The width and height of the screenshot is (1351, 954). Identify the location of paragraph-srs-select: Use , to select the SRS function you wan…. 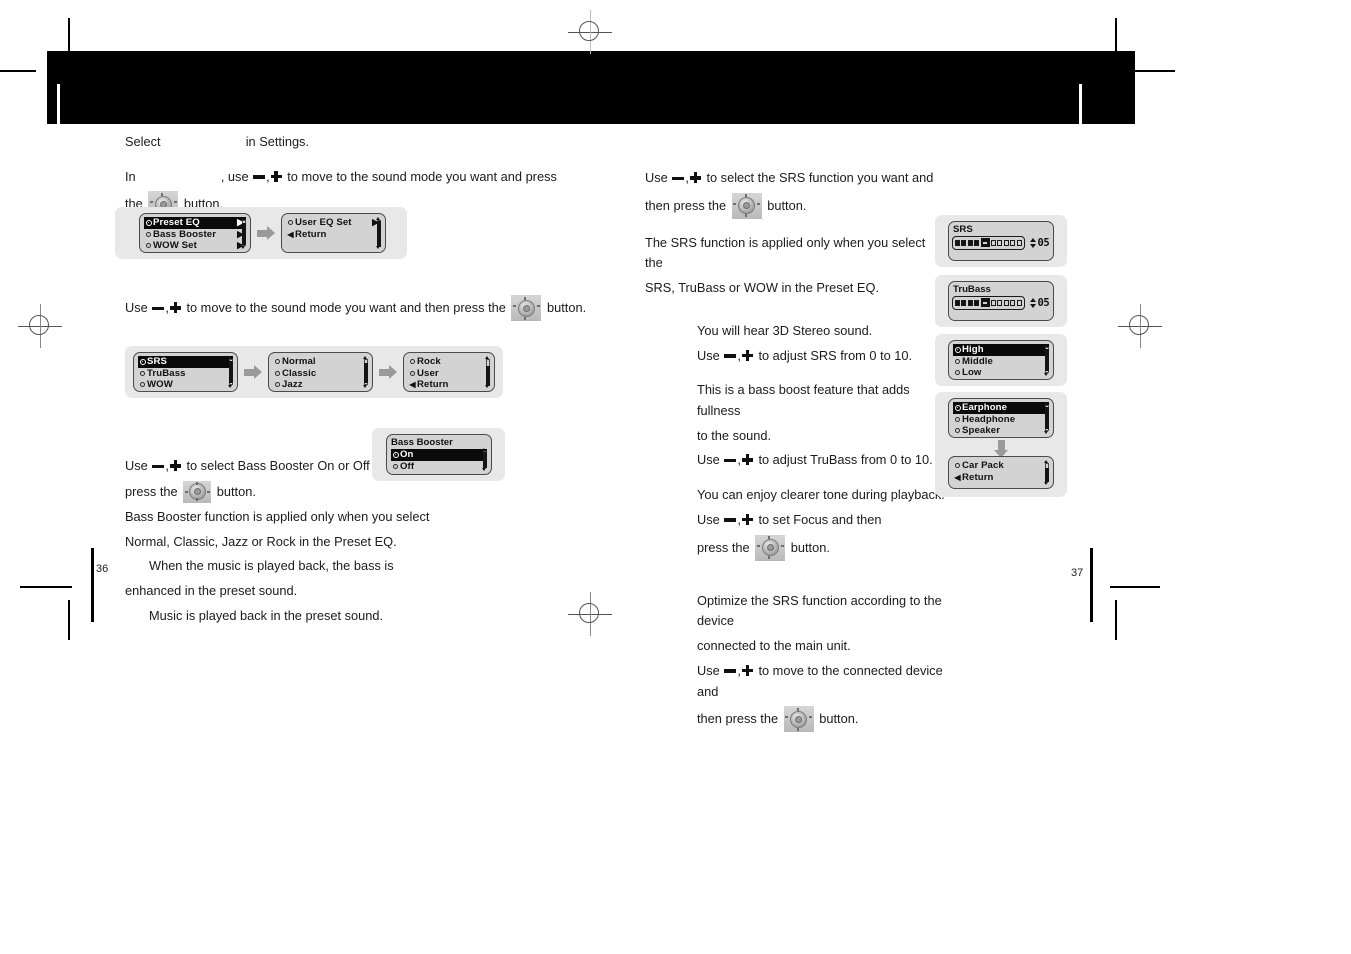
(789, 177).